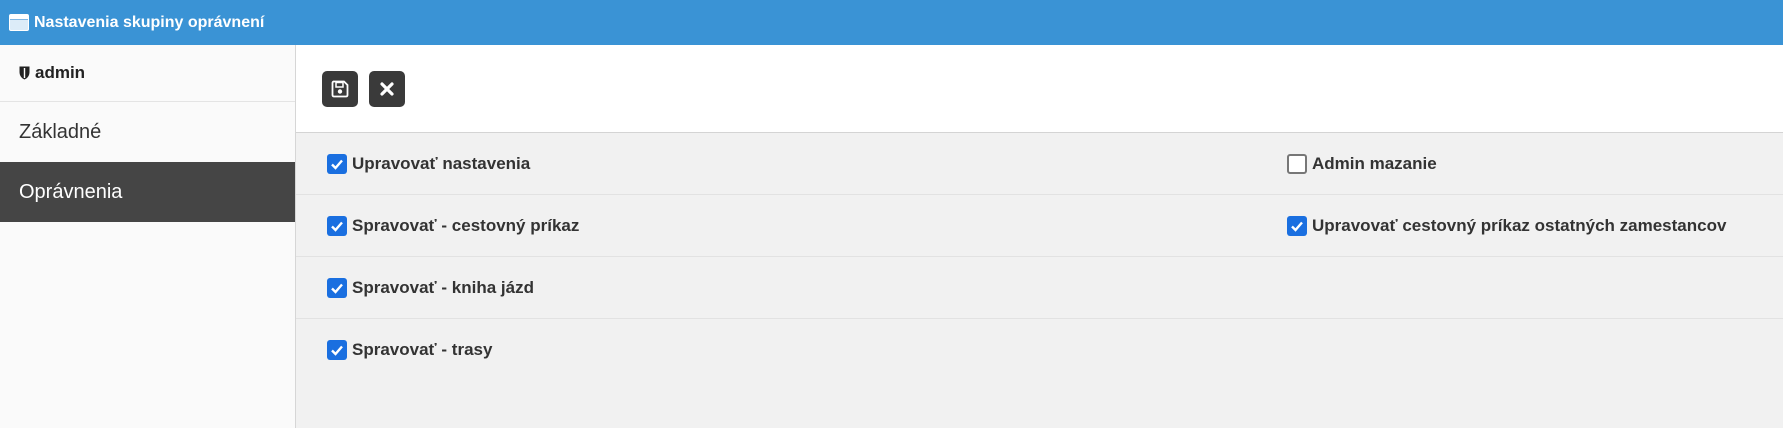 This screenshot has height=428, width=1783. I want to click on close-button, so click(387, 88).